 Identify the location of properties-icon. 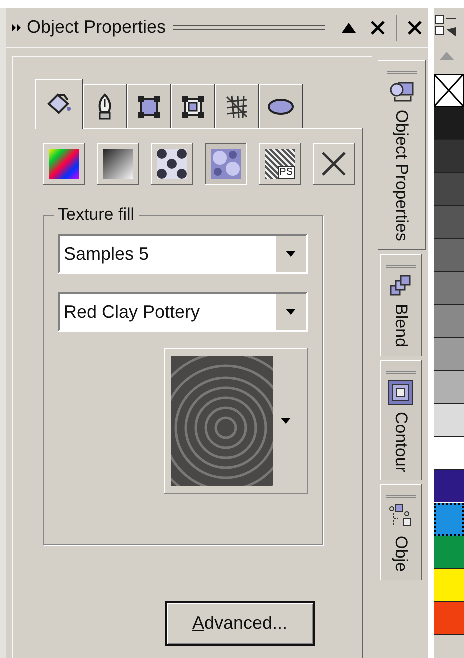
(401, 92).